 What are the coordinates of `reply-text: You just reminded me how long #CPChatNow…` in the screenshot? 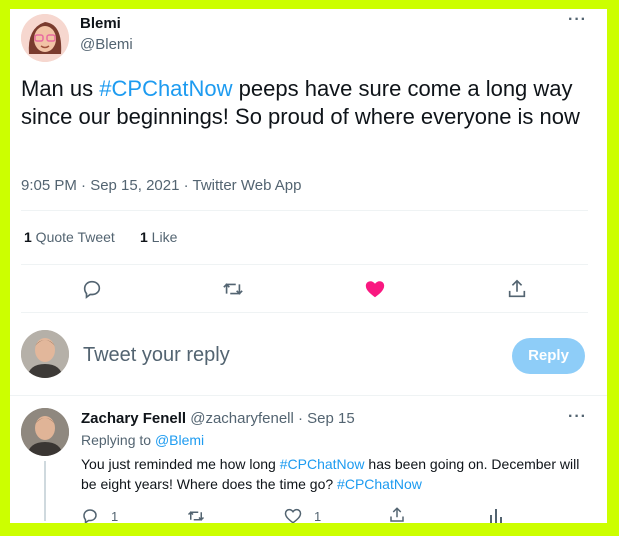 It's located at (336, 474).